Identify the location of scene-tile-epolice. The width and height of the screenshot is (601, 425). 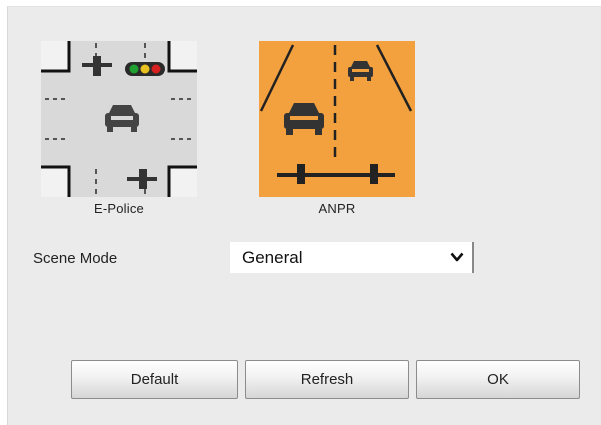
(119, 119).